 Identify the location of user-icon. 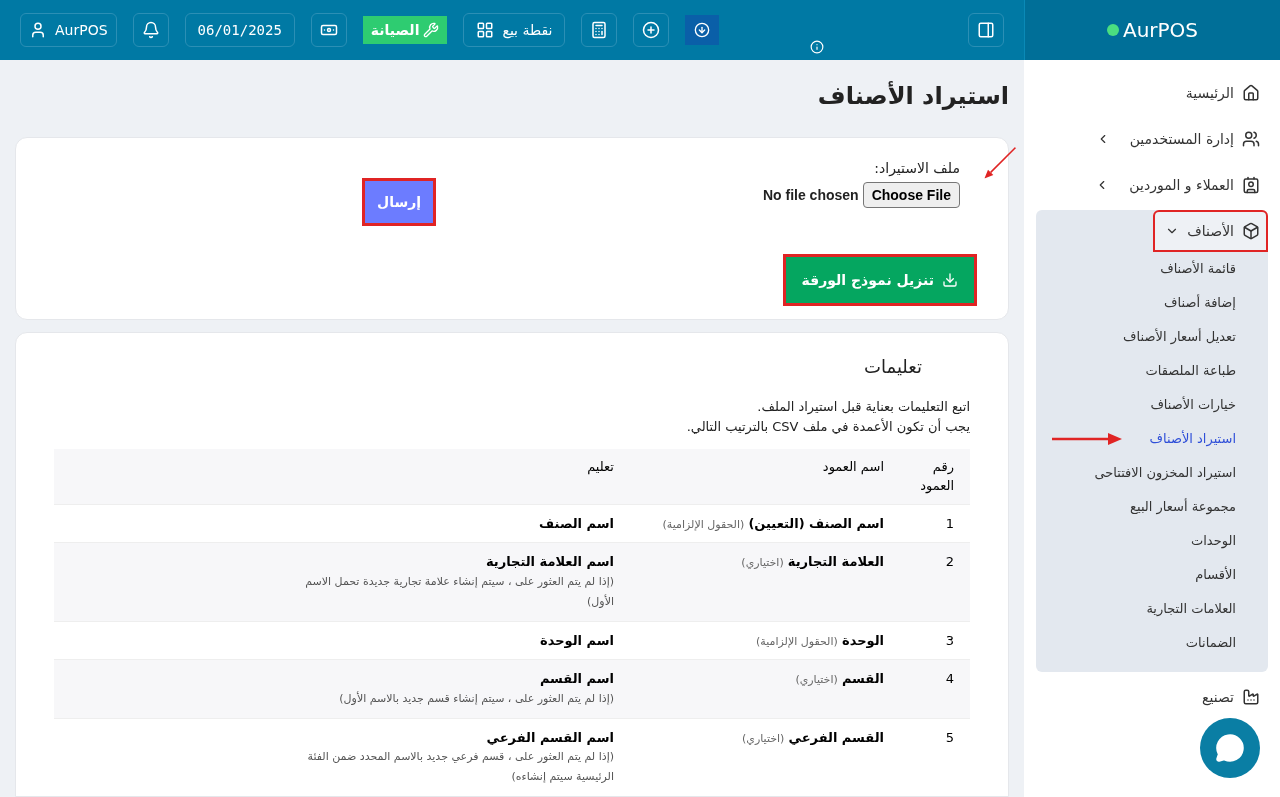
(38, 30).